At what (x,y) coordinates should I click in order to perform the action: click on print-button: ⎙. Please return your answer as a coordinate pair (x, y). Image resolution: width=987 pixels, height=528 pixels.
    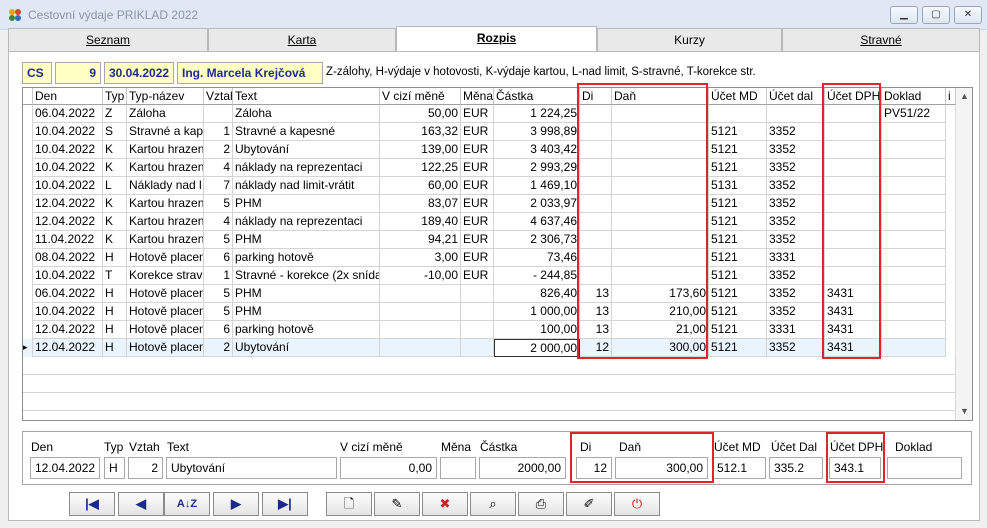
    Looking at the image, I should click on (541, 504).